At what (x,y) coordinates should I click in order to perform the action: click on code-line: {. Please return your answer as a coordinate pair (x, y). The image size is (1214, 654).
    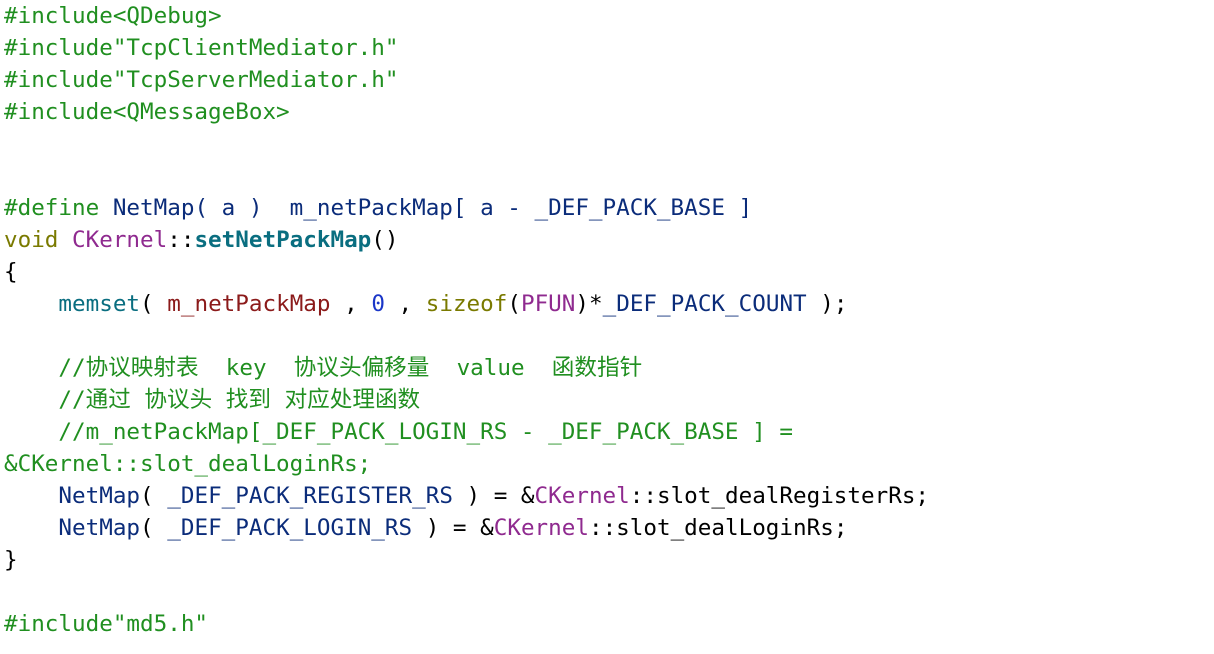
    Looking at the image, I should click on (607, 272).